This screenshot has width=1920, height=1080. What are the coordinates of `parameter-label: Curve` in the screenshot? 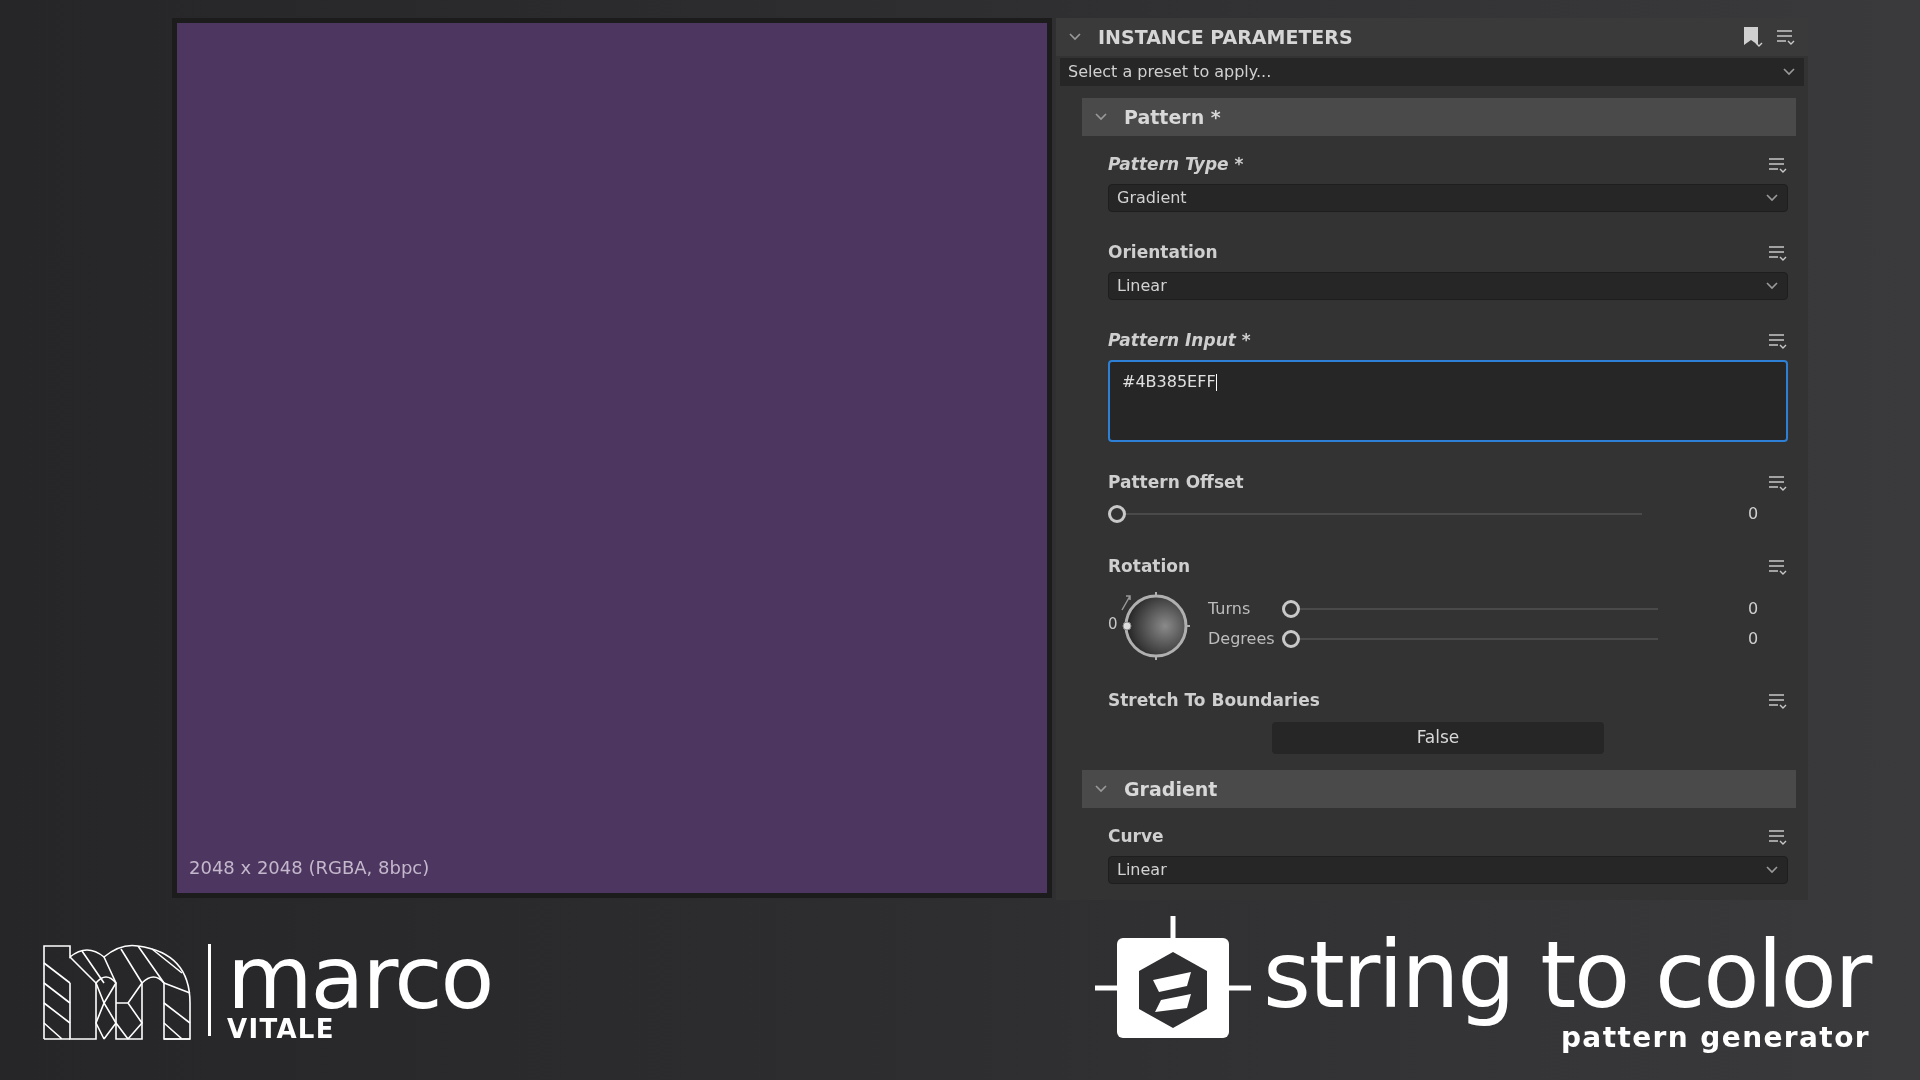 It's located at (1136, 837).